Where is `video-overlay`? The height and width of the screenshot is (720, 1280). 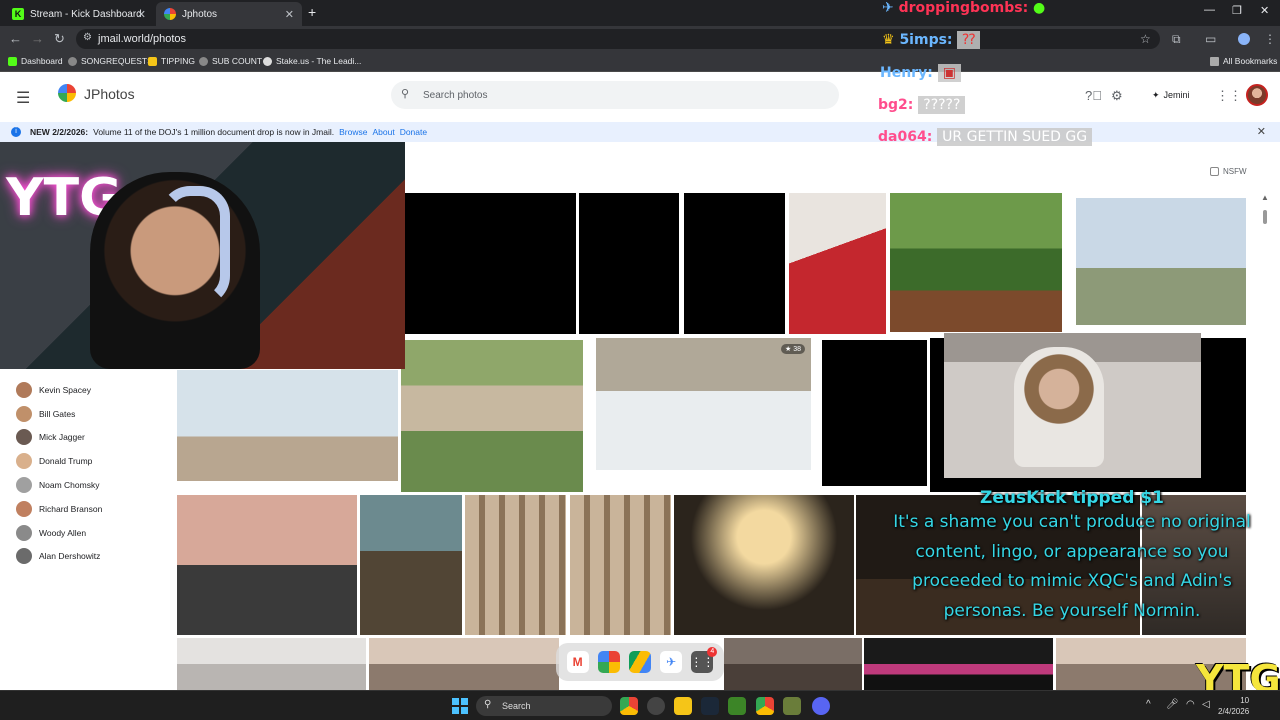
video-overlay is located at coordinates (1072, 405).